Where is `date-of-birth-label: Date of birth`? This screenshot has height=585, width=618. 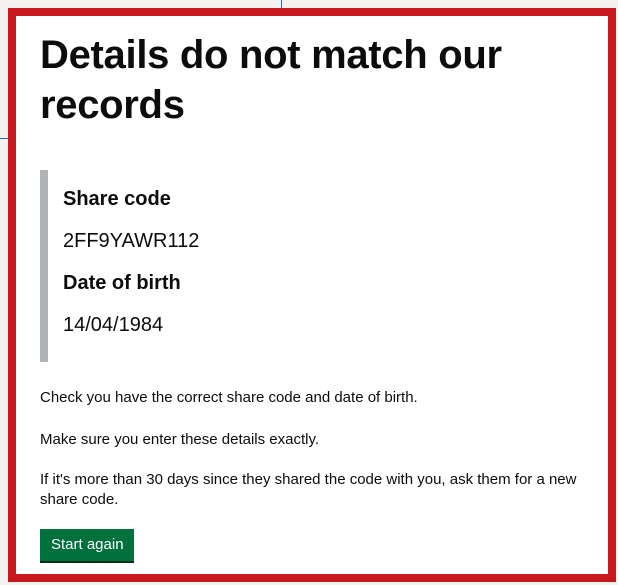
date-of-birth-label: Date of birth is located at coordinates (122, 283).